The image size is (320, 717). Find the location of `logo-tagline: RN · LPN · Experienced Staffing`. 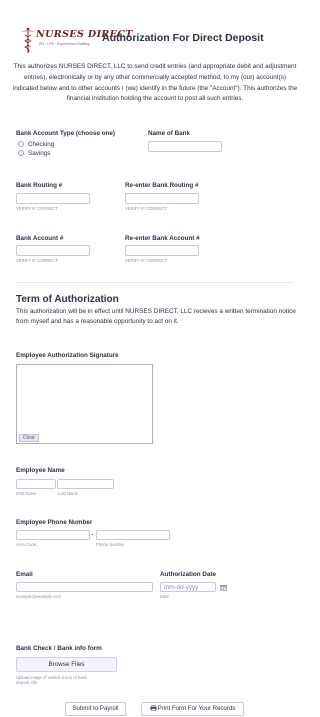

logo-tagline: RN · LPN · Experienced Staffing is located at coordinates (64, 44).